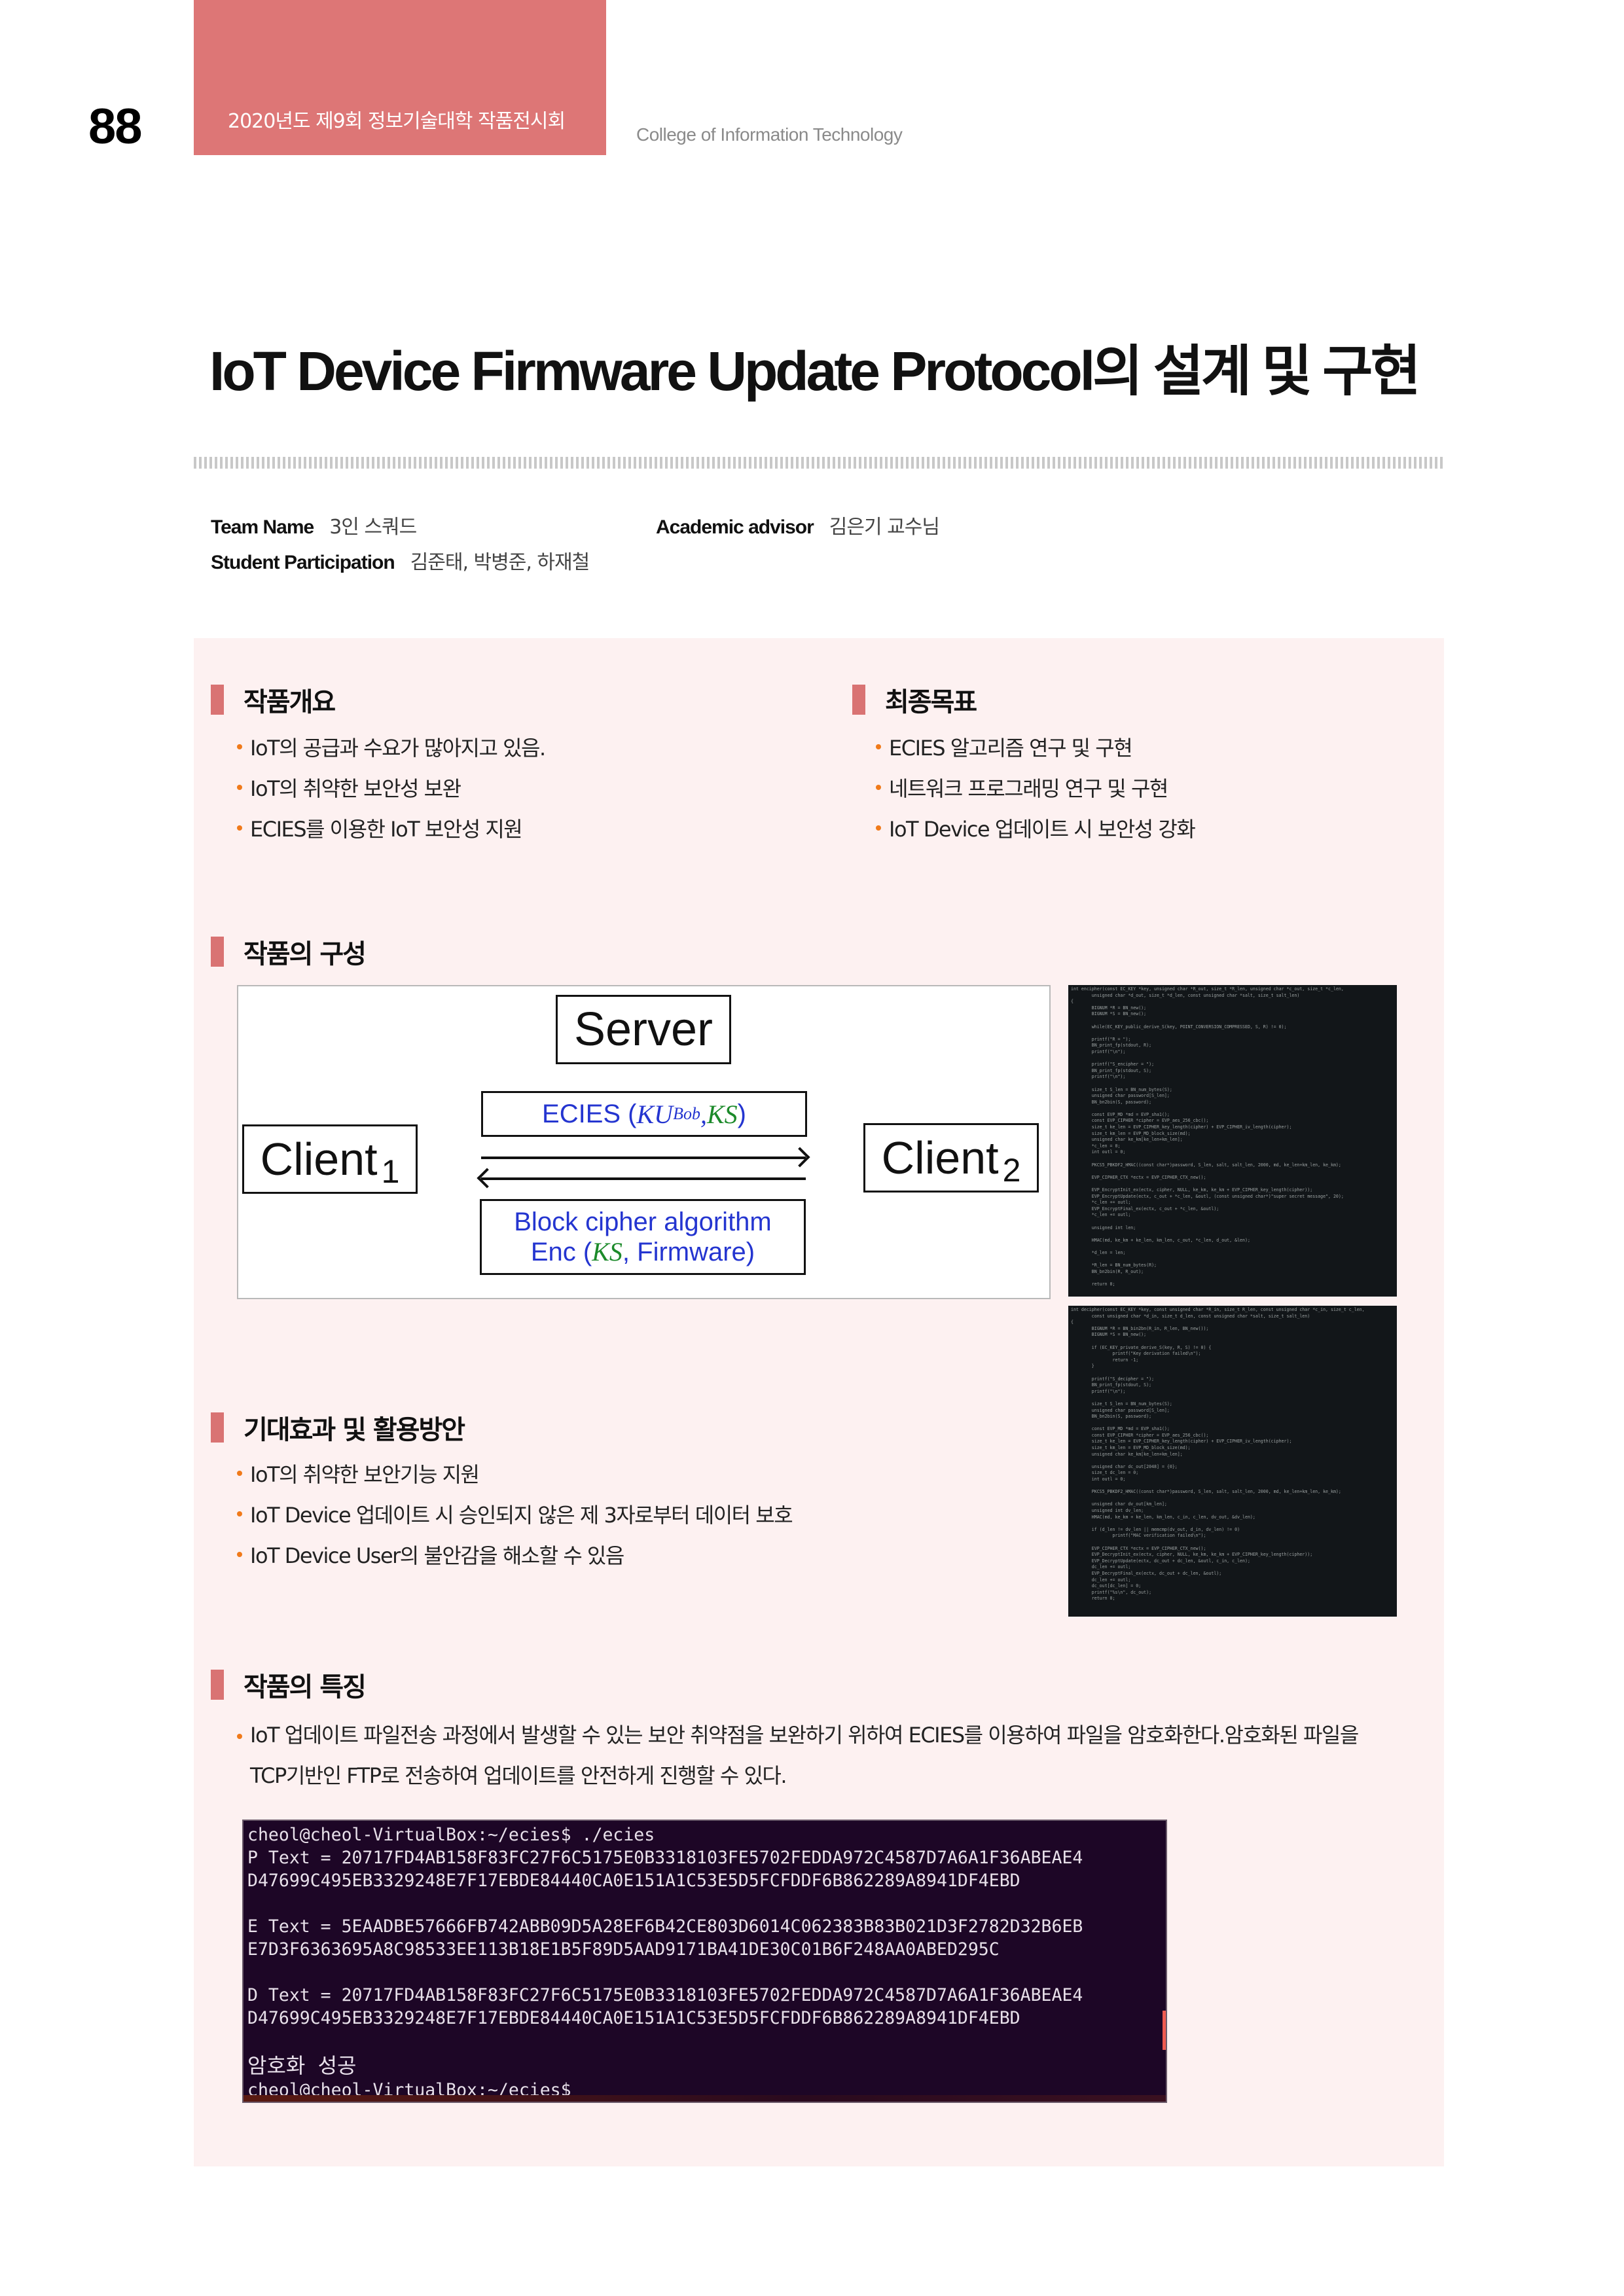  Describe the element at coordinates (931, 702) in the screenshot. I see `section-title: 최종목표` at that location.